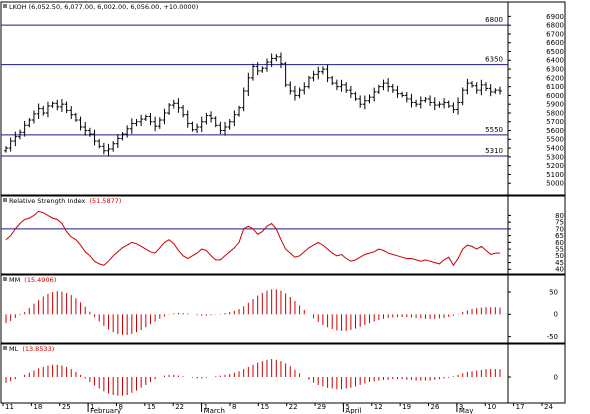 This screenshot has width=590, height=414. Describe the element at coordinates (40, 280) in the screenshot. I see `mm-value-label: (15.4906)` at that location.